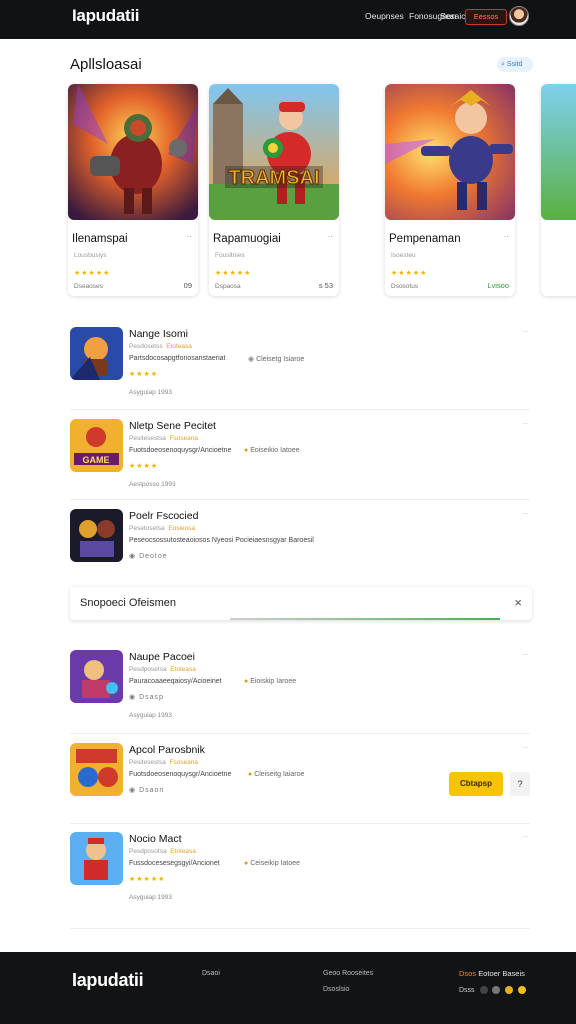 This screenshot has height=1024, width=576. I want to click on install-button: Cbtapsp, so click(476, 784).